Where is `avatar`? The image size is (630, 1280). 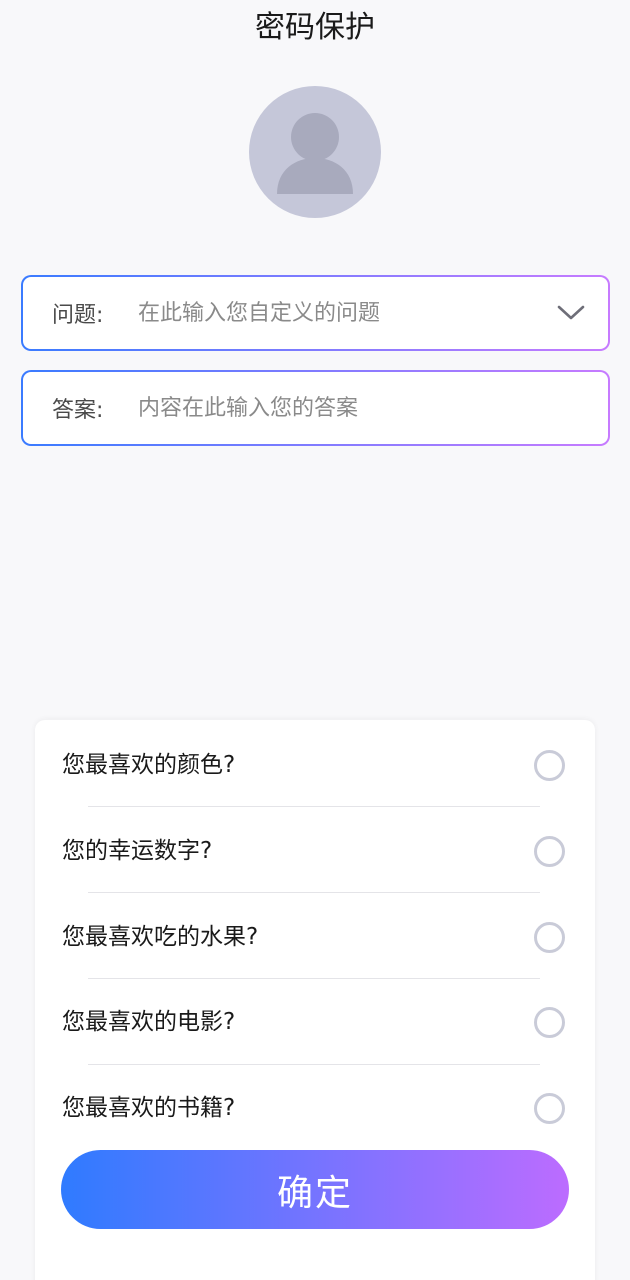 avatar is located at coordinates (315, 152).